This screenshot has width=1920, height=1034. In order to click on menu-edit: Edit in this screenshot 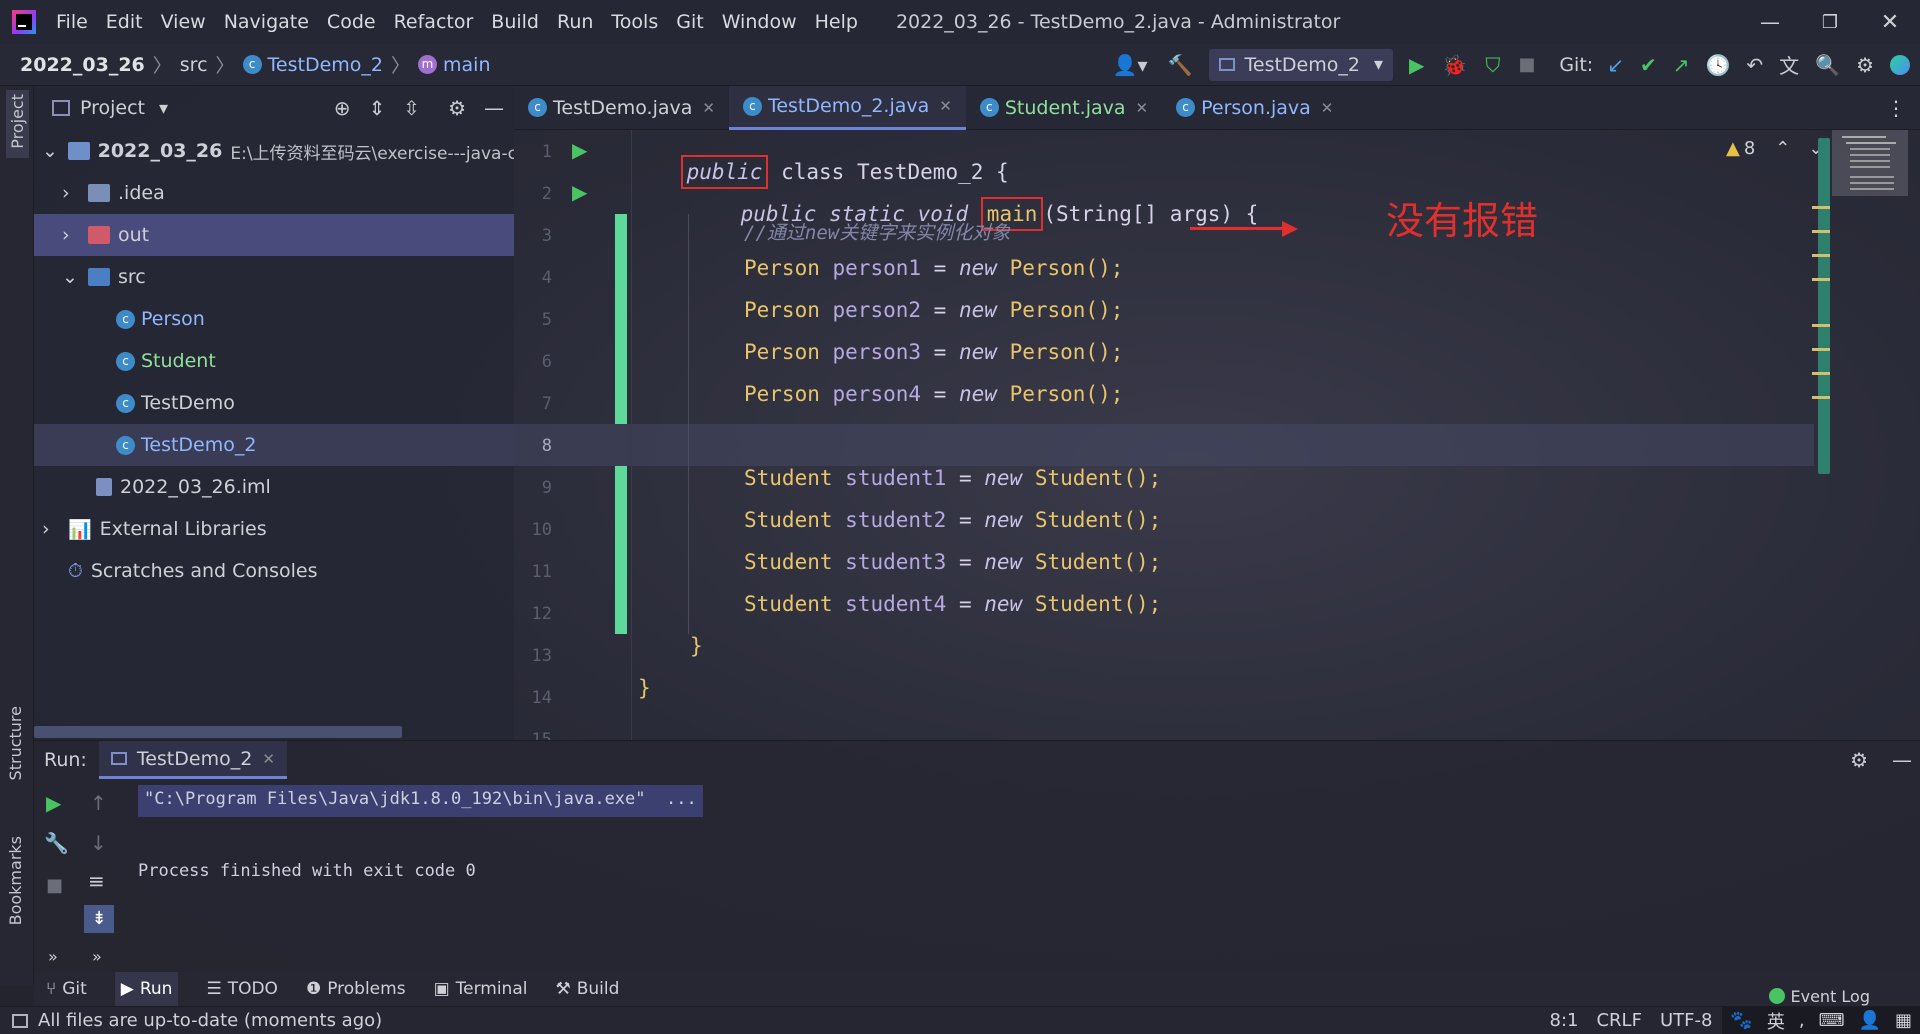, I will do `click(124, 22)`.